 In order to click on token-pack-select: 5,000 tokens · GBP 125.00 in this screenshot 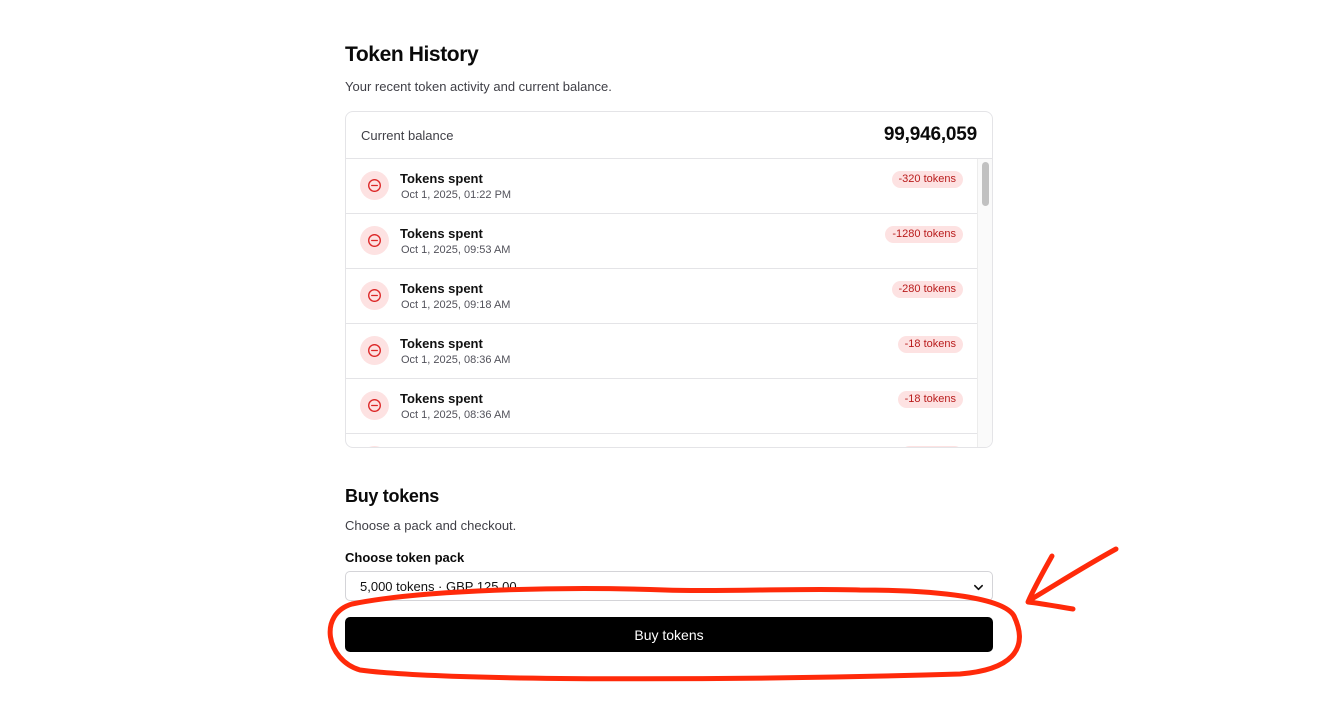, I will do `click(669, 586)`.